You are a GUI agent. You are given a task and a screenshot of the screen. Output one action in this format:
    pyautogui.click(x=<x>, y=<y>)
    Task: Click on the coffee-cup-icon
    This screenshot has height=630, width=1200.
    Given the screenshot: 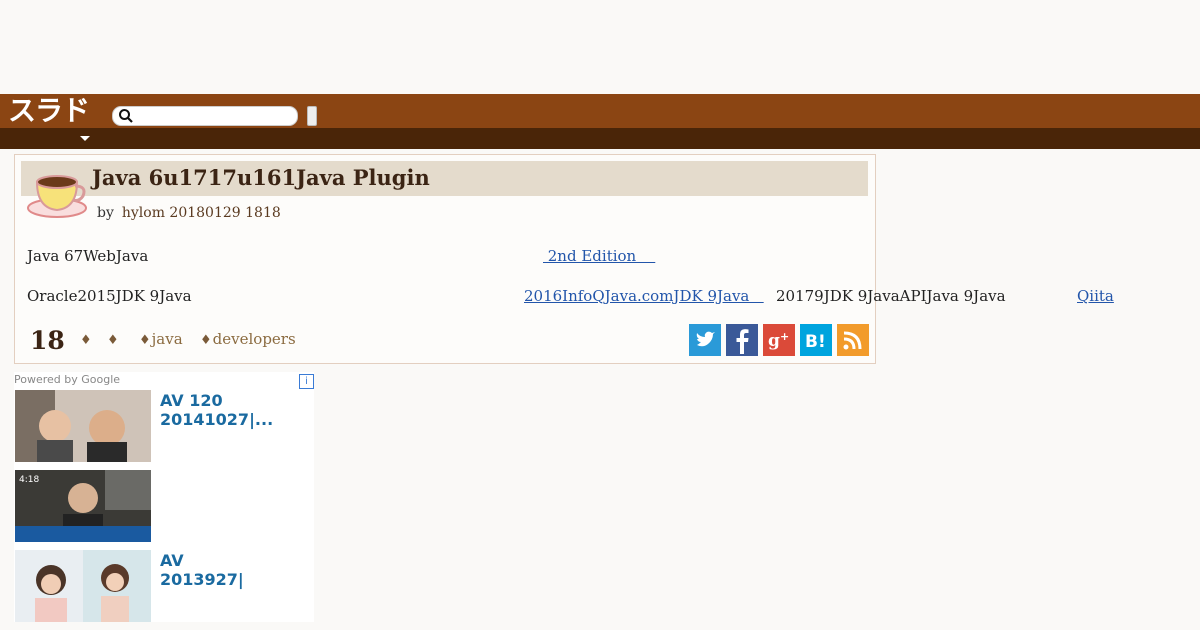 What is the action you would take?
    pyautogui.click(x=57, y=196)
    